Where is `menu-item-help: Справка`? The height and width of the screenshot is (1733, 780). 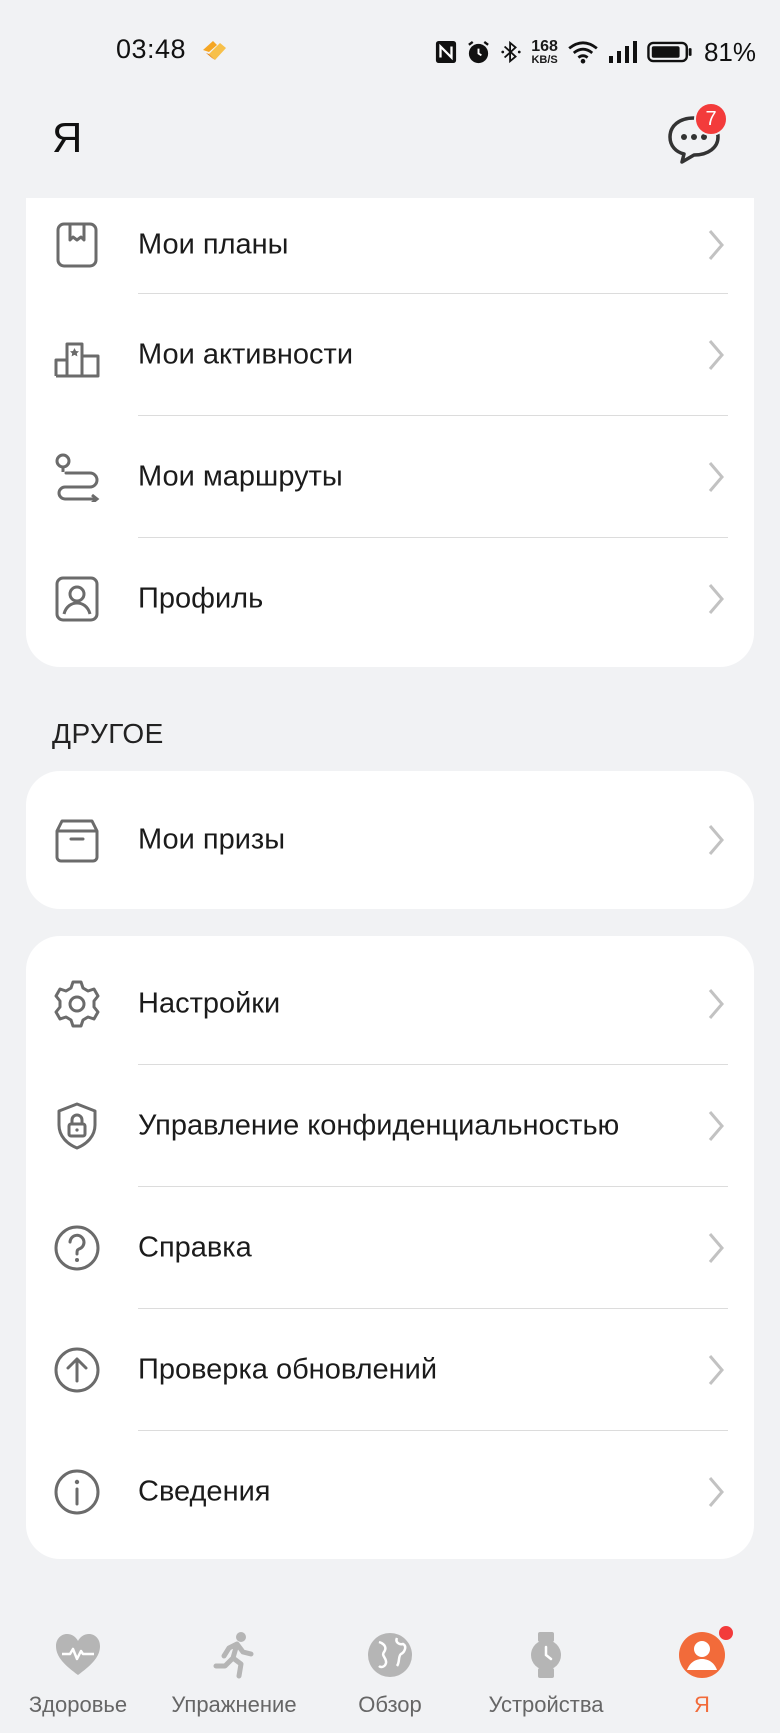 menu-item-help: Справка is located at coordinates (390, 1247).